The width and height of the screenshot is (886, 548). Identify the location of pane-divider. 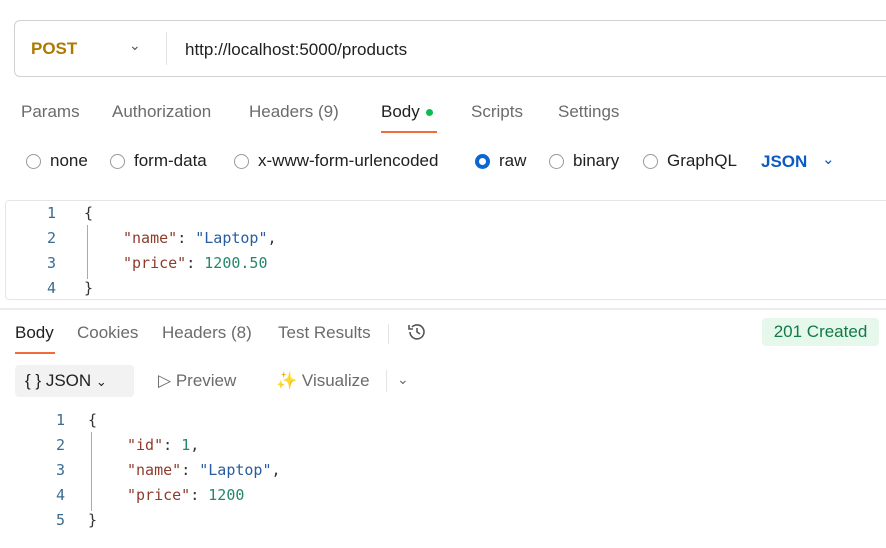
(443, 309).